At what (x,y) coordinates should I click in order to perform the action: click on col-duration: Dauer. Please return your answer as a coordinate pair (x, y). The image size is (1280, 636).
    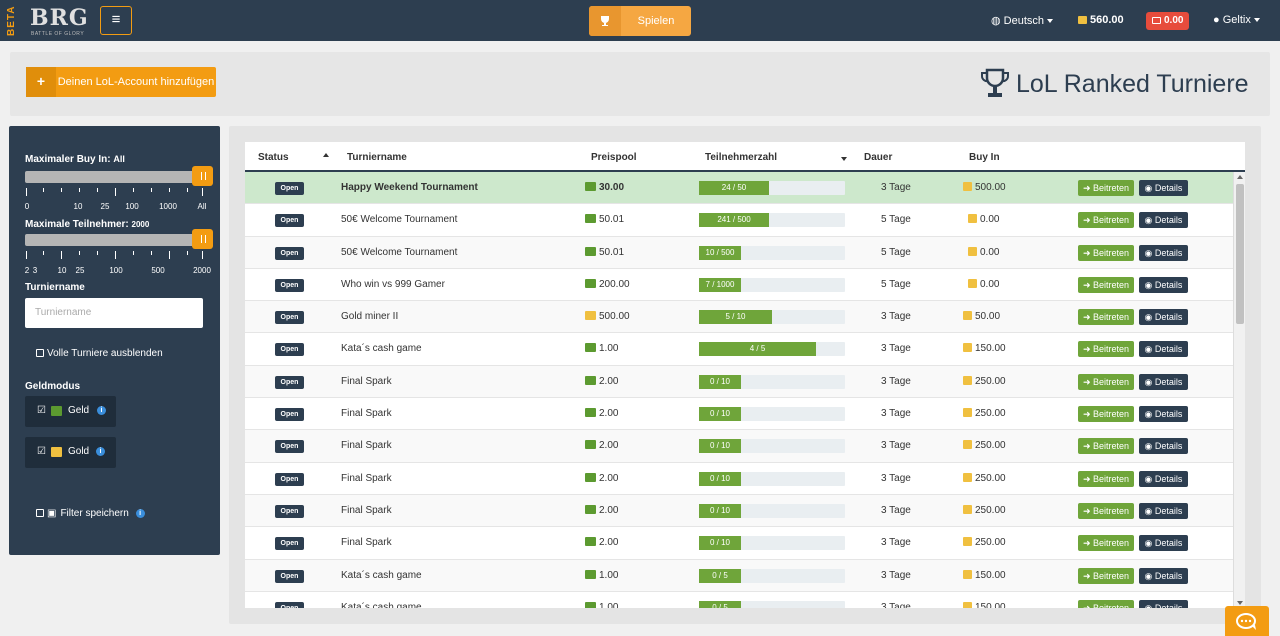
    Looking at the image, I should click on (878, 157).